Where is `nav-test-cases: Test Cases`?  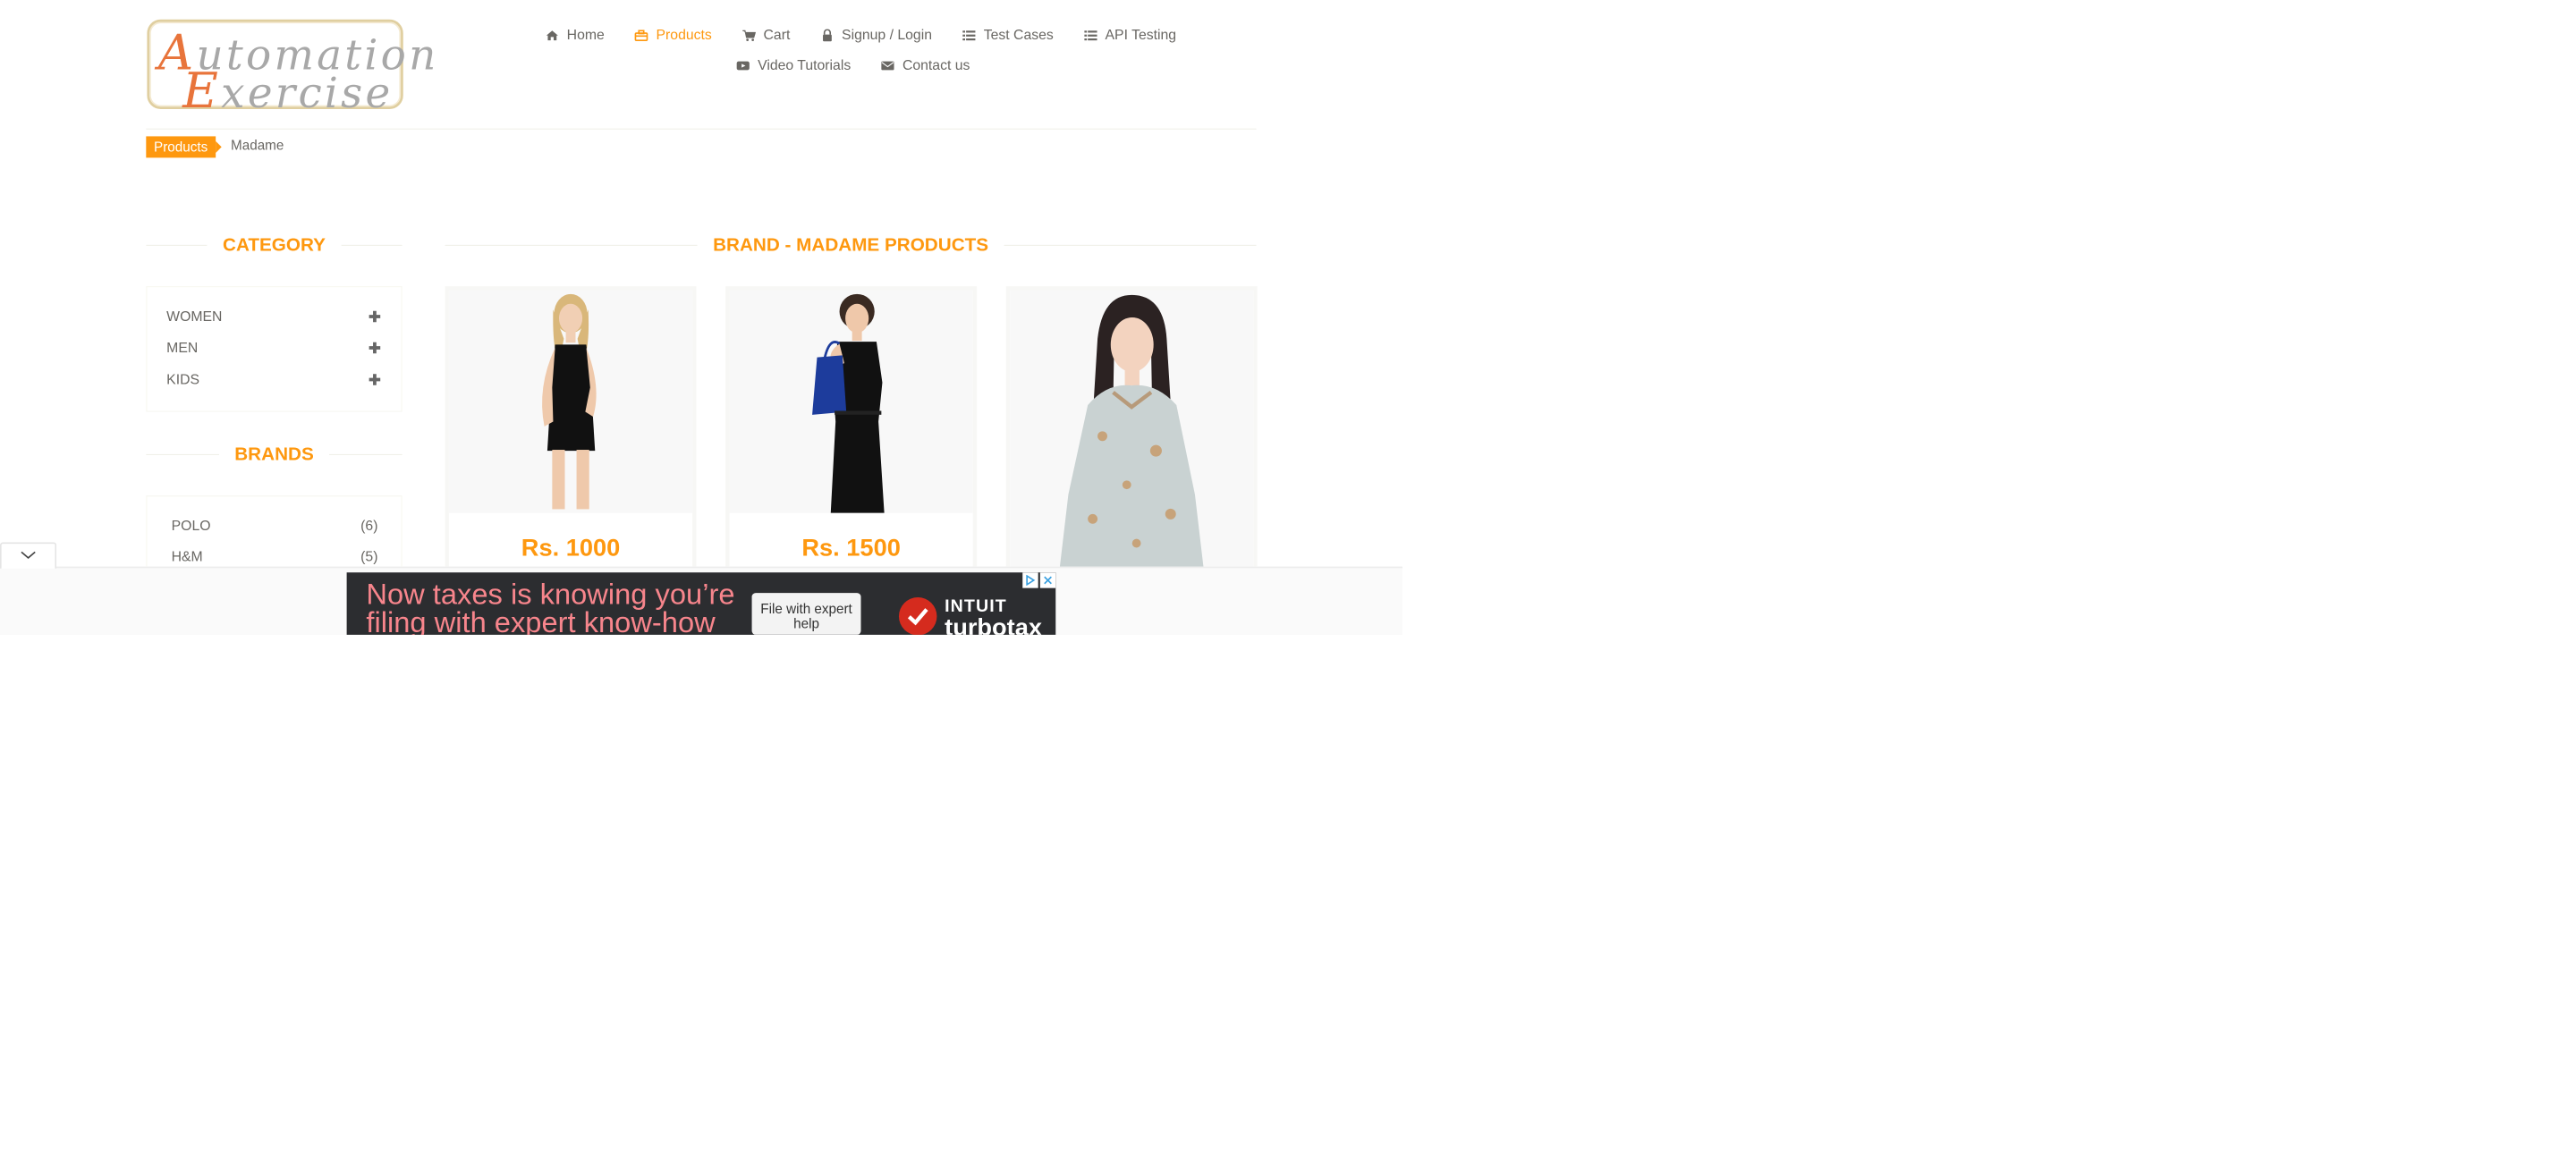
nav-test-cases: Test Cases is located at coordinates (1008, 35).